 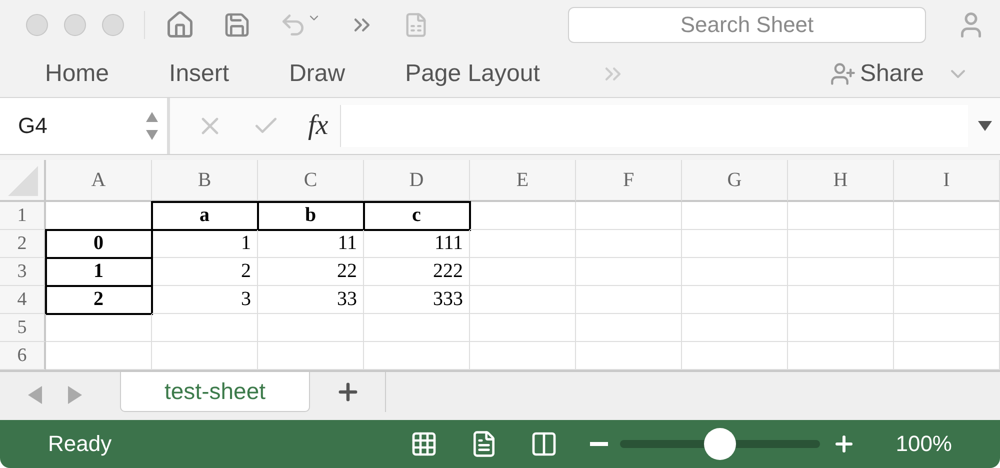 I want to click on column-header: I, so click(x=947, y=181).